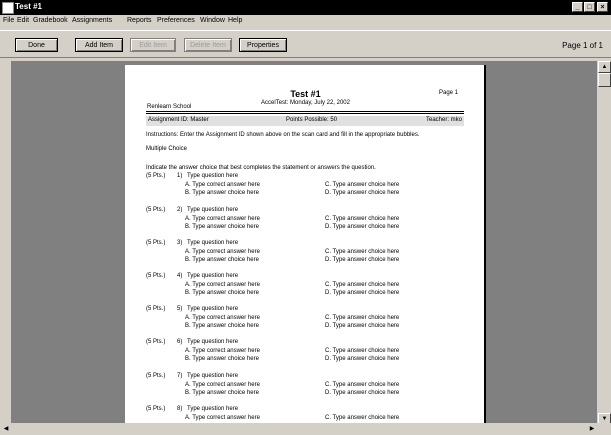 The width and height of the screenshot is (611, 435). What do you see at coordinates (6, 429) in the screenshot?
I see `scroll-left-arrow-icon: ◀` at bounding box center [6, 429].